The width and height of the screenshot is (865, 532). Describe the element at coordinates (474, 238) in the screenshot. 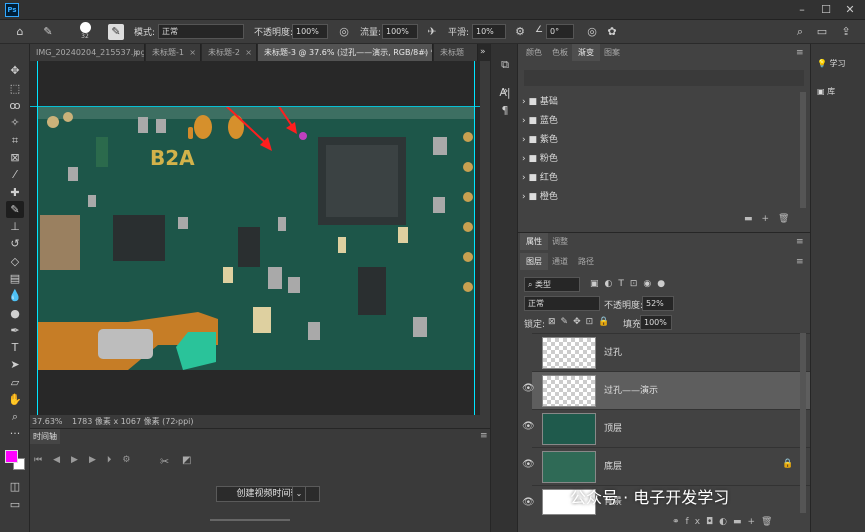

I see `guide-line` at that location.